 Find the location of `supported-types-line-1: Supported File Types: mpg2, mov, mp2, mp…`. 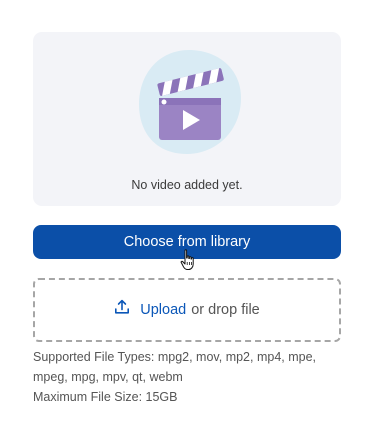

supported-types-line-1: Supported File Types: mpg2, mov, mp2, mp… is located at coordinates (175, 357).